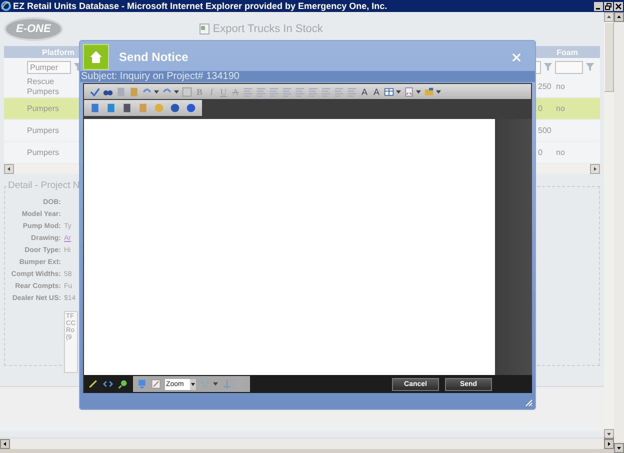  I want to click on table-icon, so click(389, 91).